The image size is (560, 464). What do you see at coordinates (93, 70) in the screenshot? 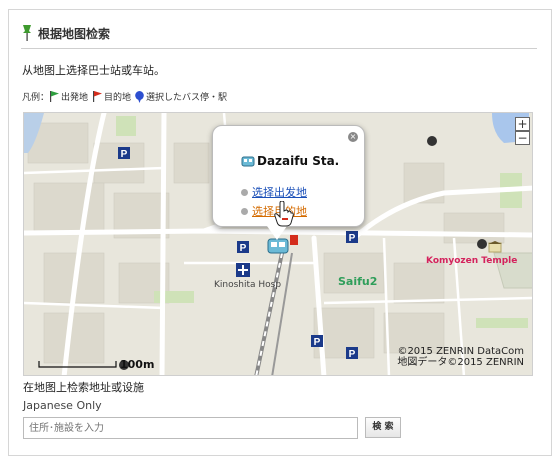
I see `instruction-text: 从地图上选择巴士站或车站。` at bounding box center [93, 70].